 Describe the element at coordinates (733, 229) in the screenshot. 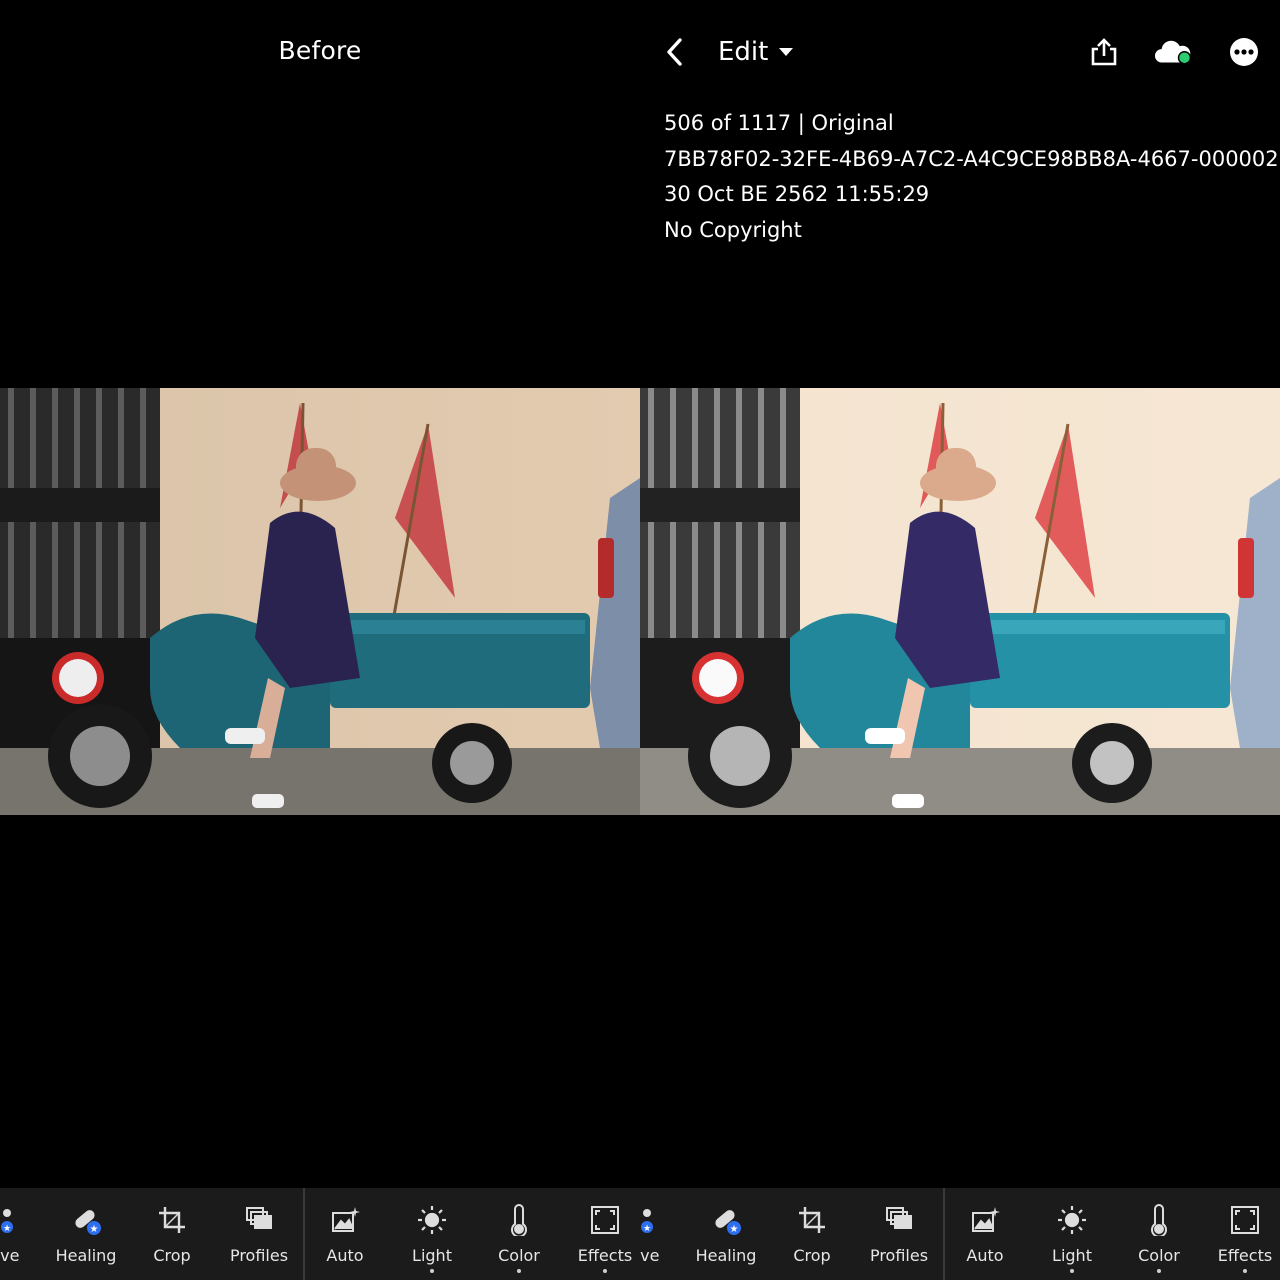

I see `photo-copyright: No Copyright` at that location.